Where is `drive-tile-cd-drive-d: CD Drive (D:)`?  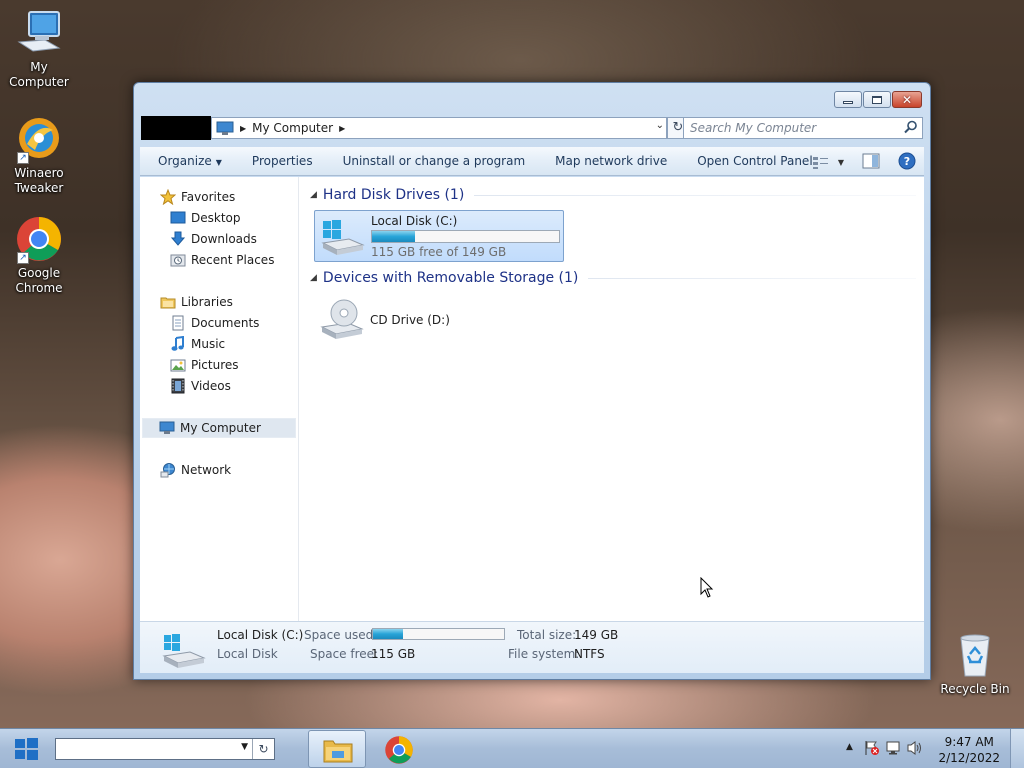 drive-tile-cd-drive-d: CD Drive (D:) is located at coordinates (439, 321).